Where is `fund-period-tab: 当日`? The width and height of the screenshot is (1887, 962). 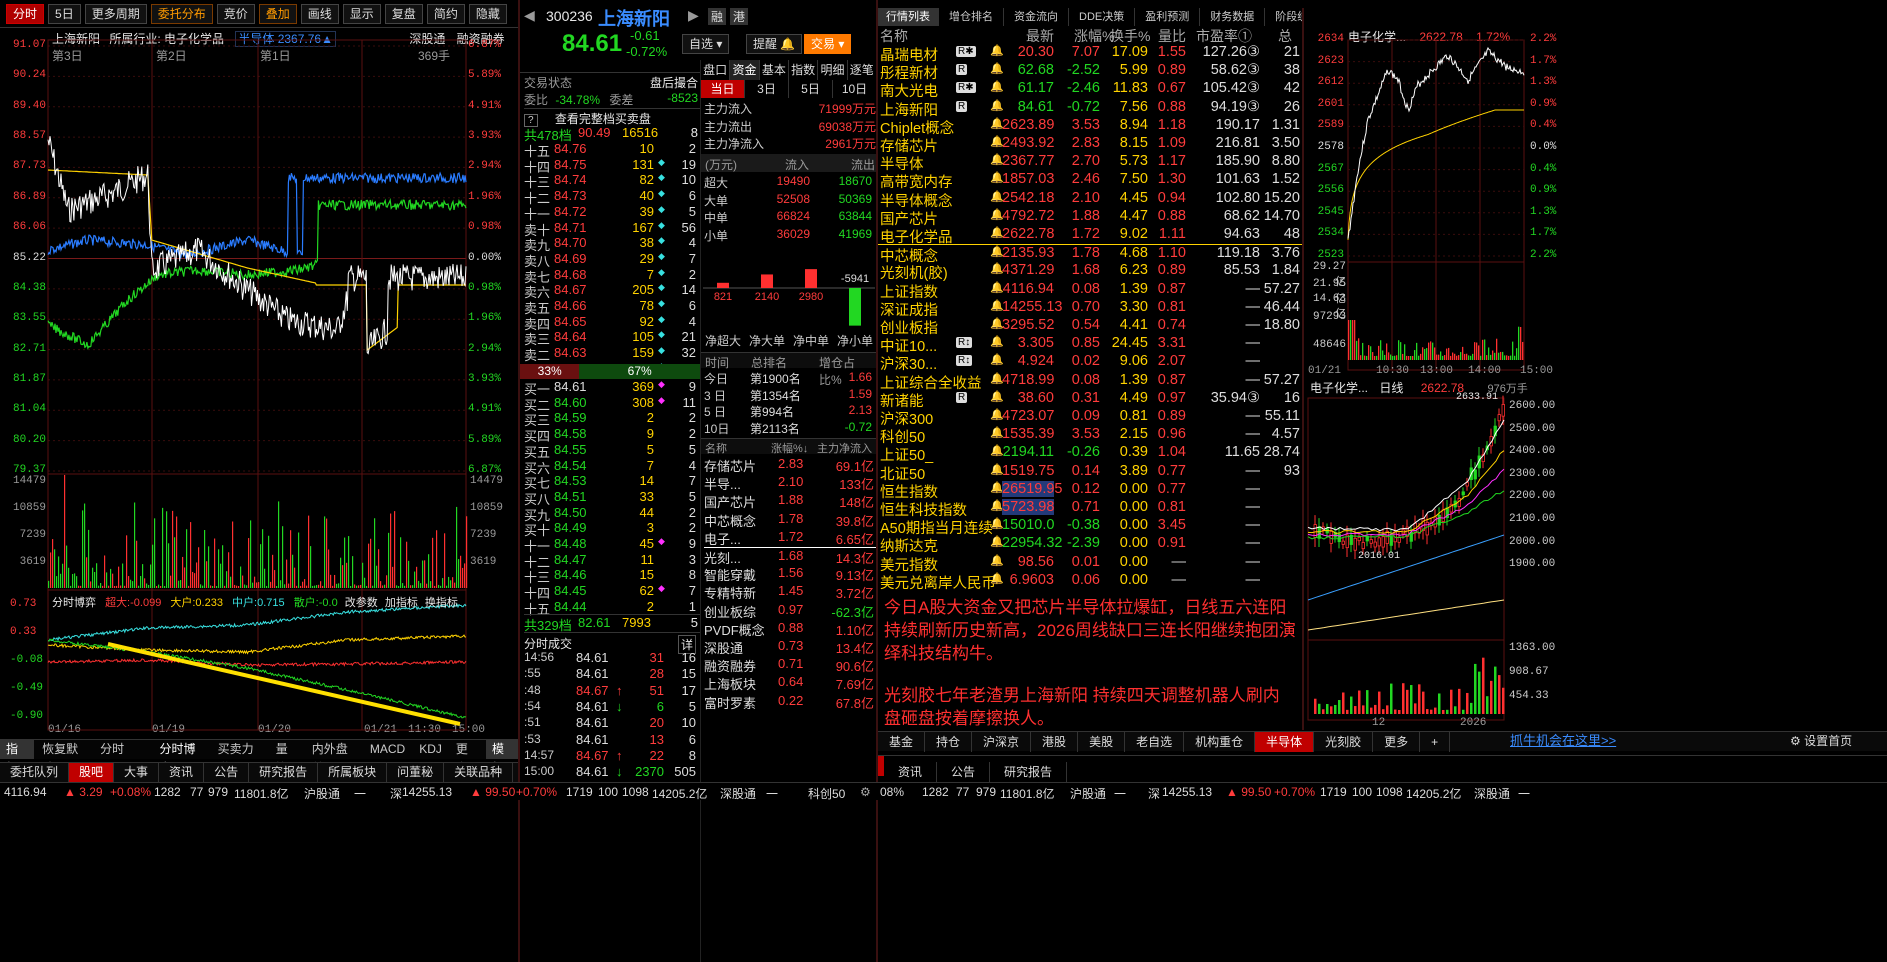 fund-period-tab: 当日 is located at coordinates (723, 89).